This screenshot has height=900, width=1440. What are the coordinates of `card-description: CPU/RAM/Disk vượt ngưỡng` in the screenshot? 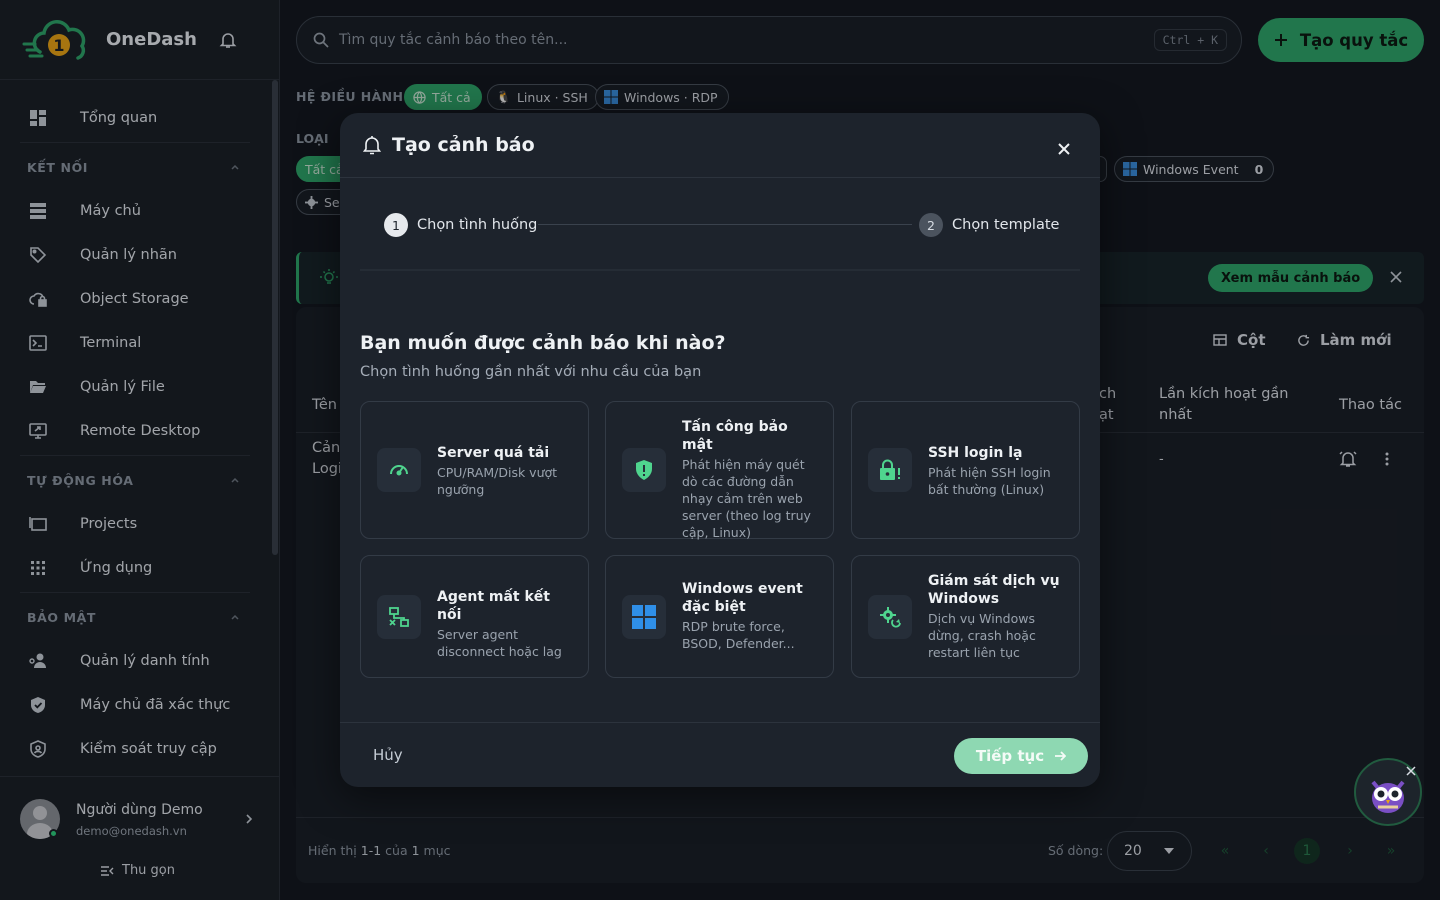 It's located at (497, 481).